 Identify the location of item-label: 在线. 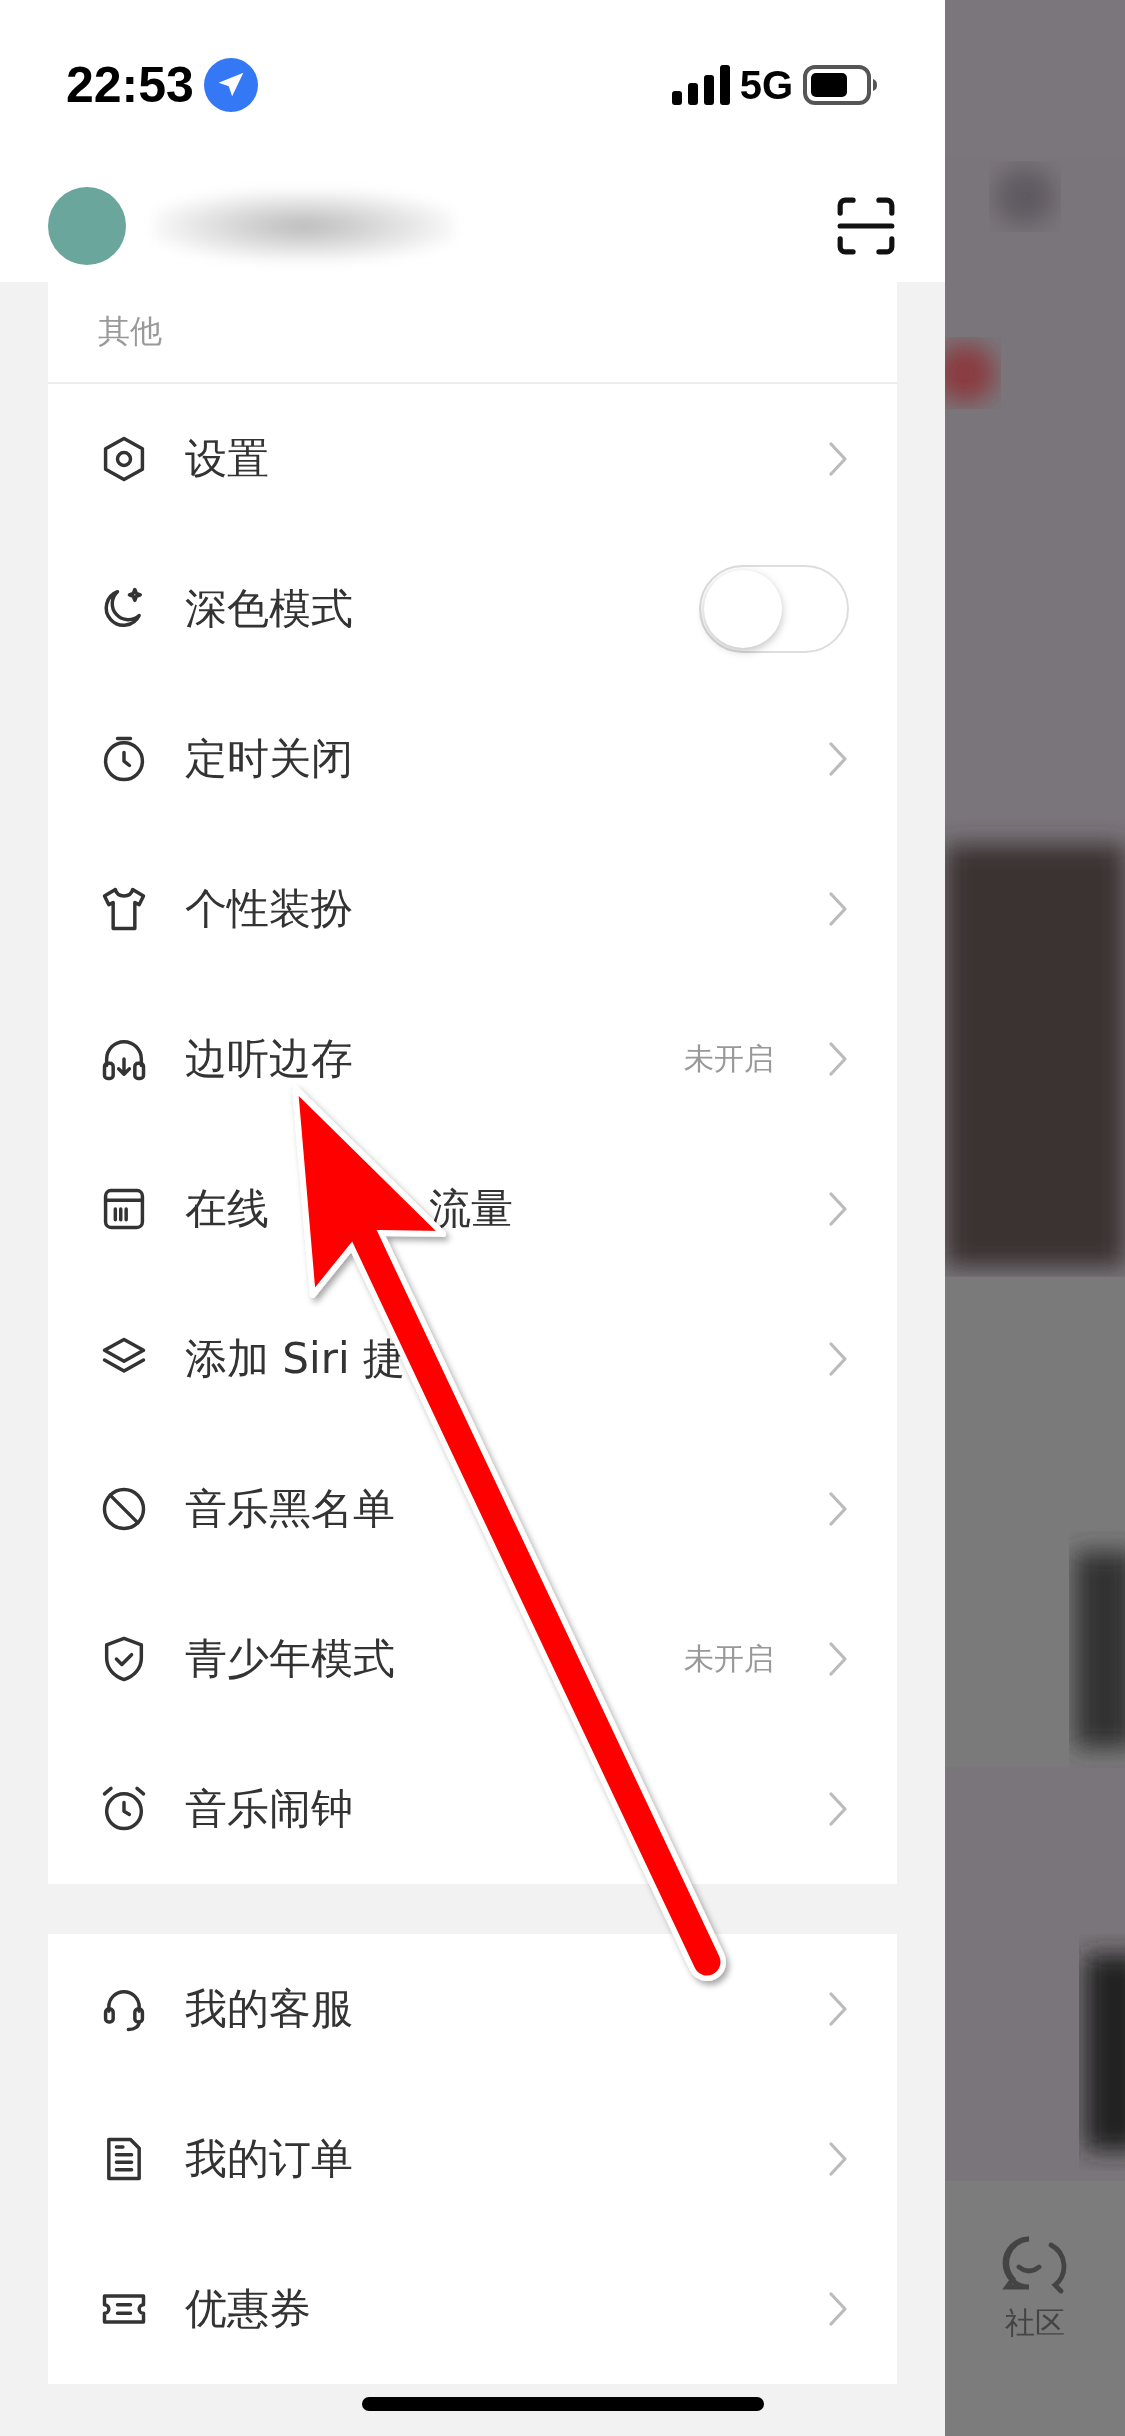
(227, 1209).